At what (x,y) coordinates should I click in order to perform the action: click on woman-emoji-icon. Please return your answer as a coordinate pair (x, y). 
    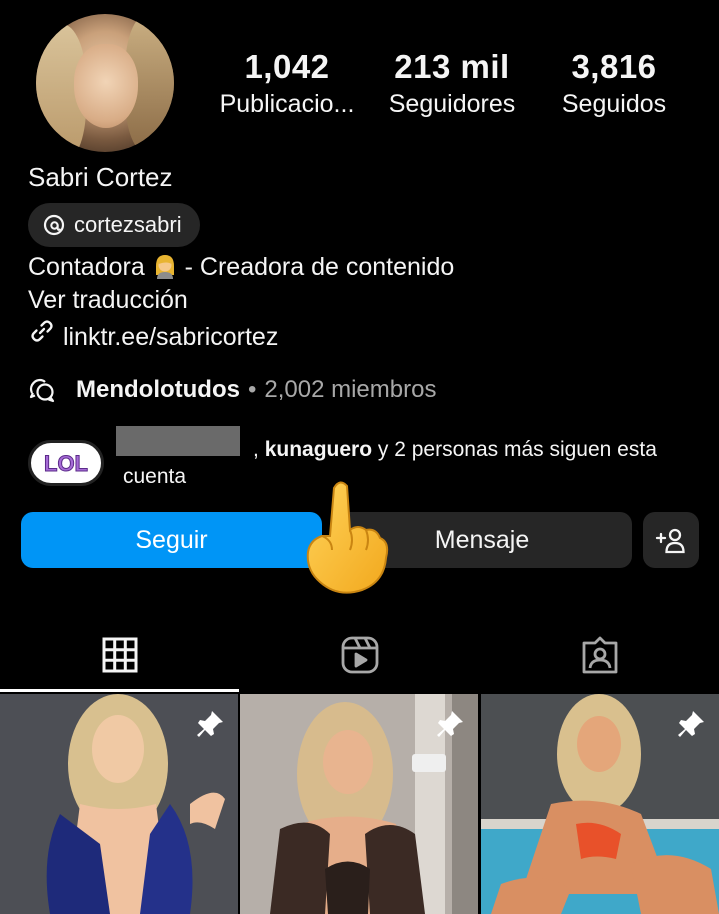
    Looking at the image, I should click on (164, 267).